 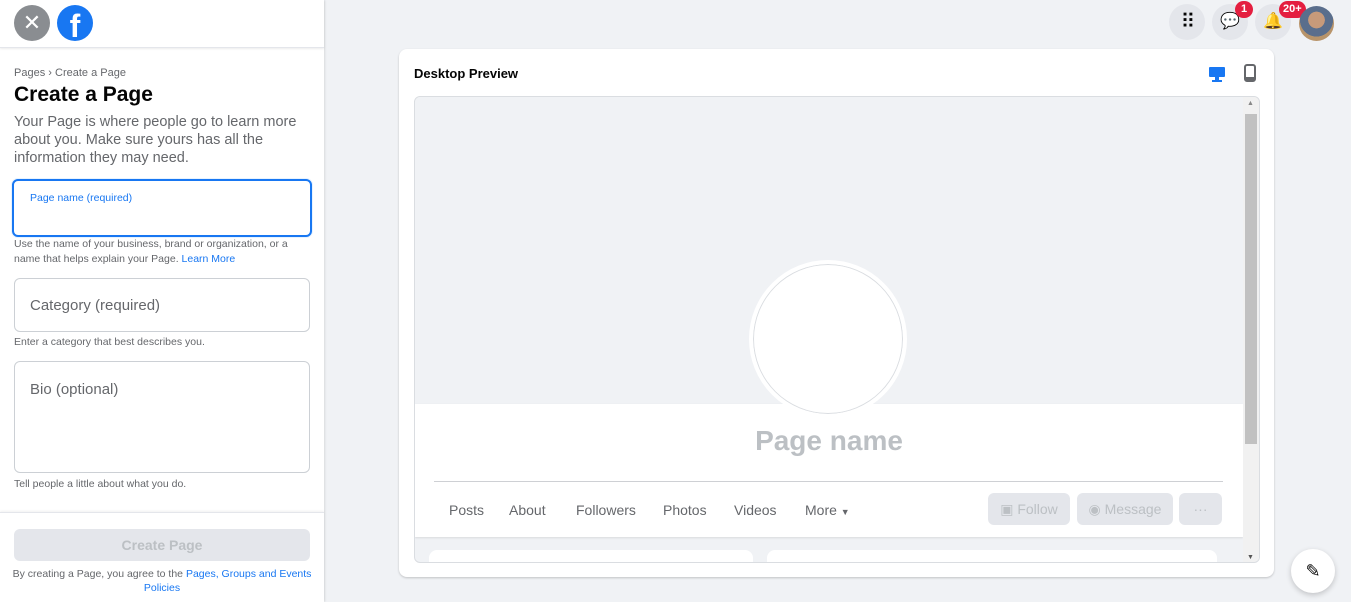 What do you see at coordinates (29, 73) in the screenshot?
I see `breadcrumb-pages: Pages` at bounding box center [29, 73].